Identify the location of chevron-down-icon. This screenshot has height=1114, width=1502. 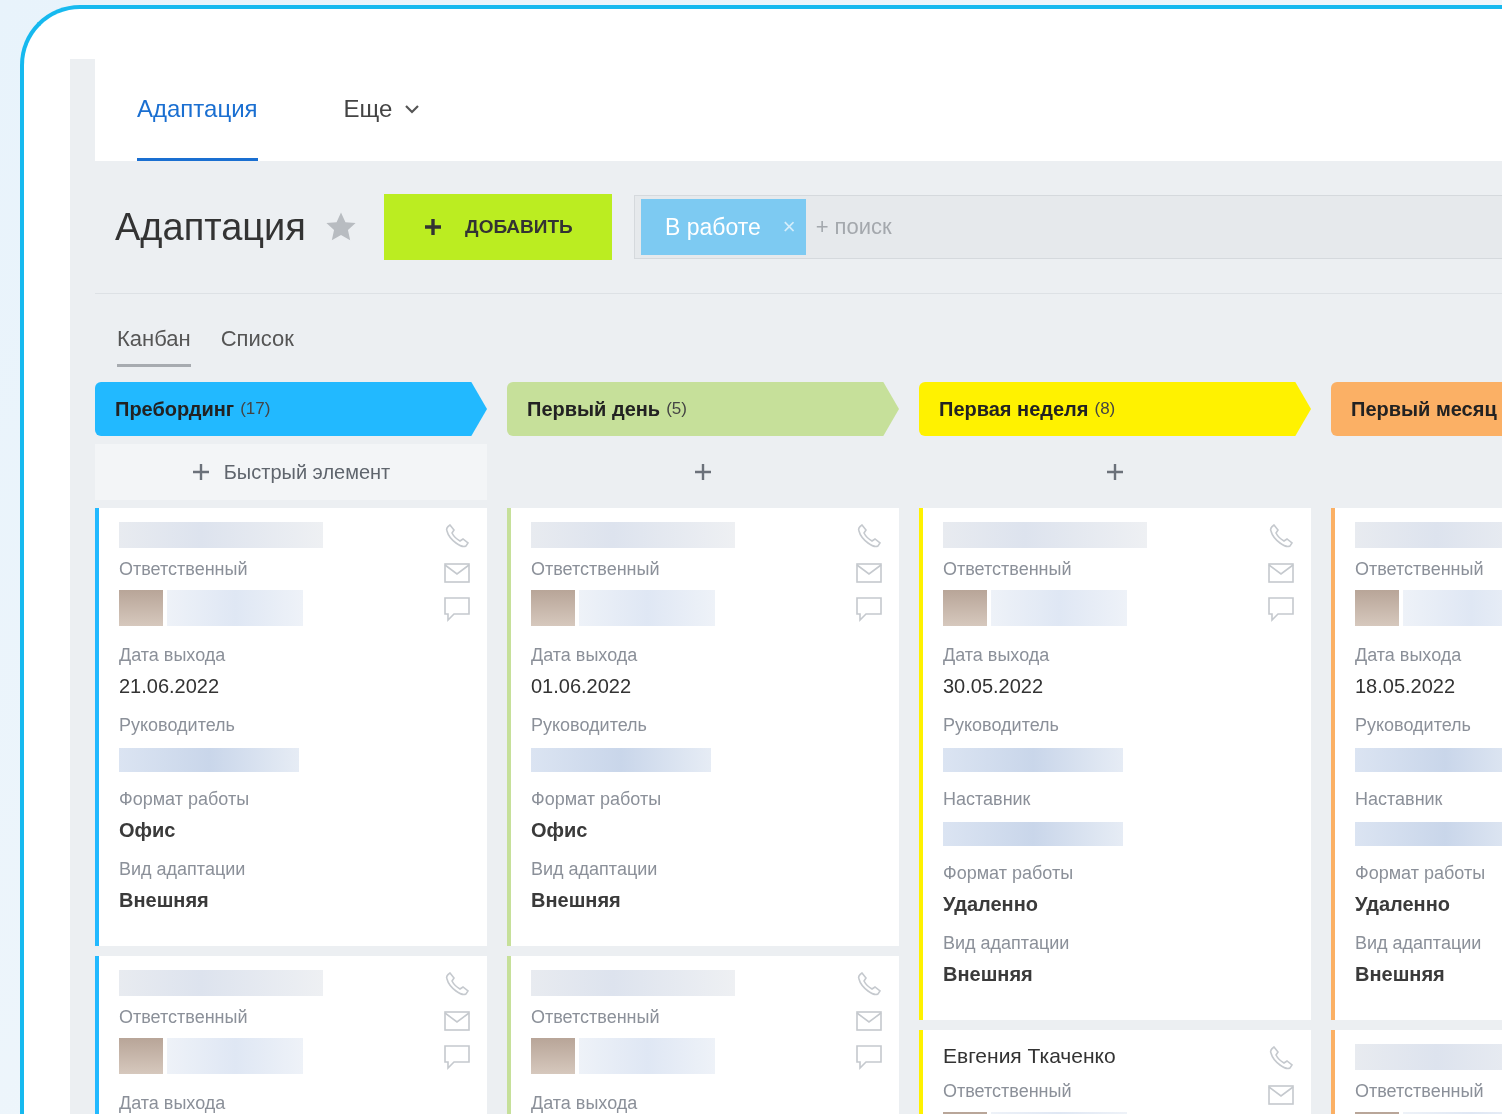
(412, 108).